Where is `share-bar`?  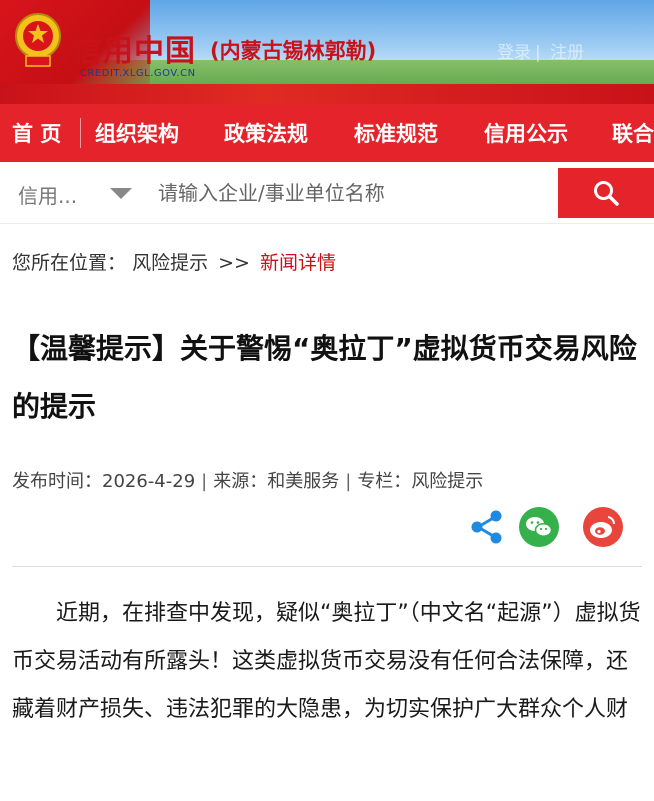
share-bar is located at coordinates (551, 528).